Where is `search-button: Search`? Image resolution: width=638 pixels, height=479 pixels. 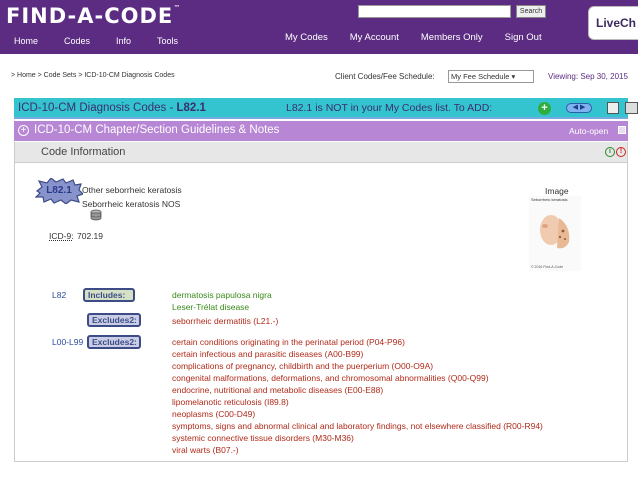 search-button: Search is located at coordinates (531, 11).